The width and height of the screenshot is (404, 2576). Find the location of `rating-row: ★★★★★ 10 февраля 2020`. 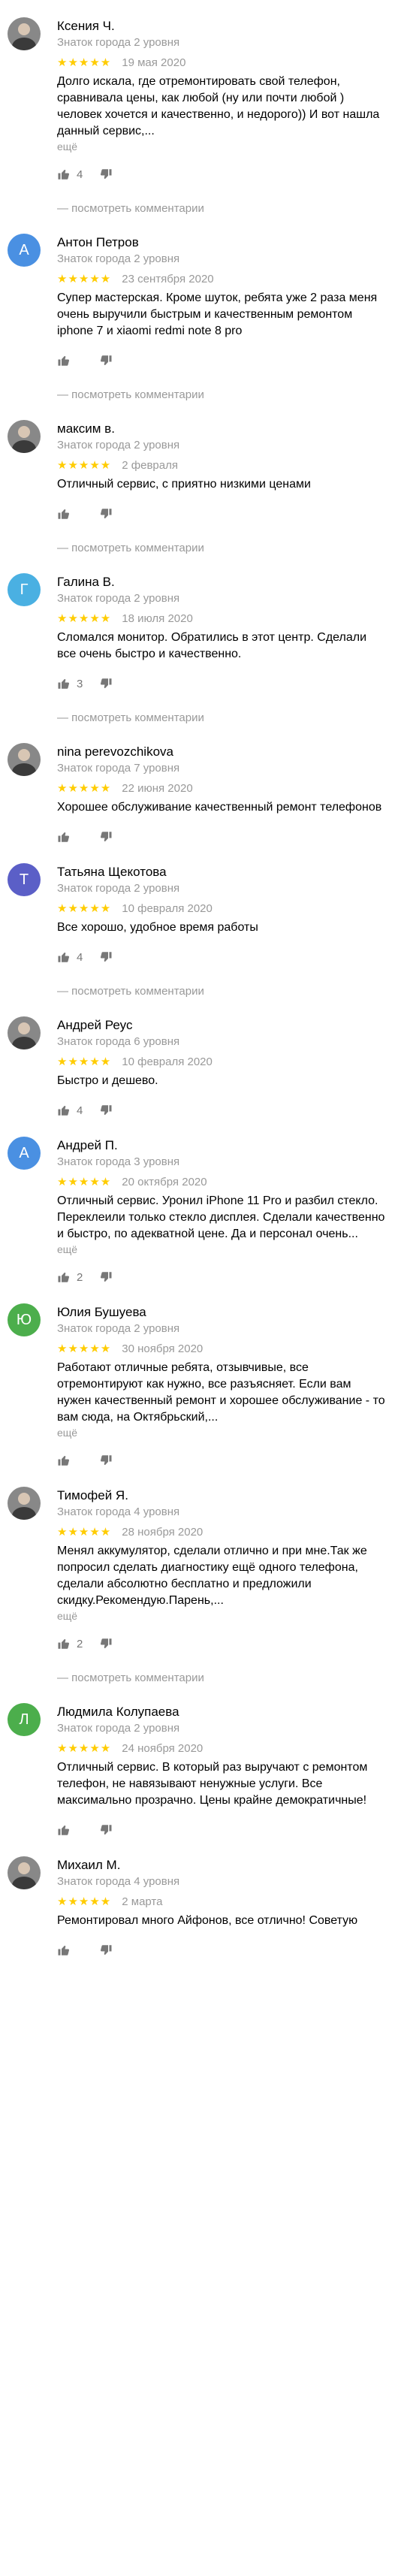

rating-row: ★★★★★ 10 февраля 2020 is located at coordinates (222, 1061).